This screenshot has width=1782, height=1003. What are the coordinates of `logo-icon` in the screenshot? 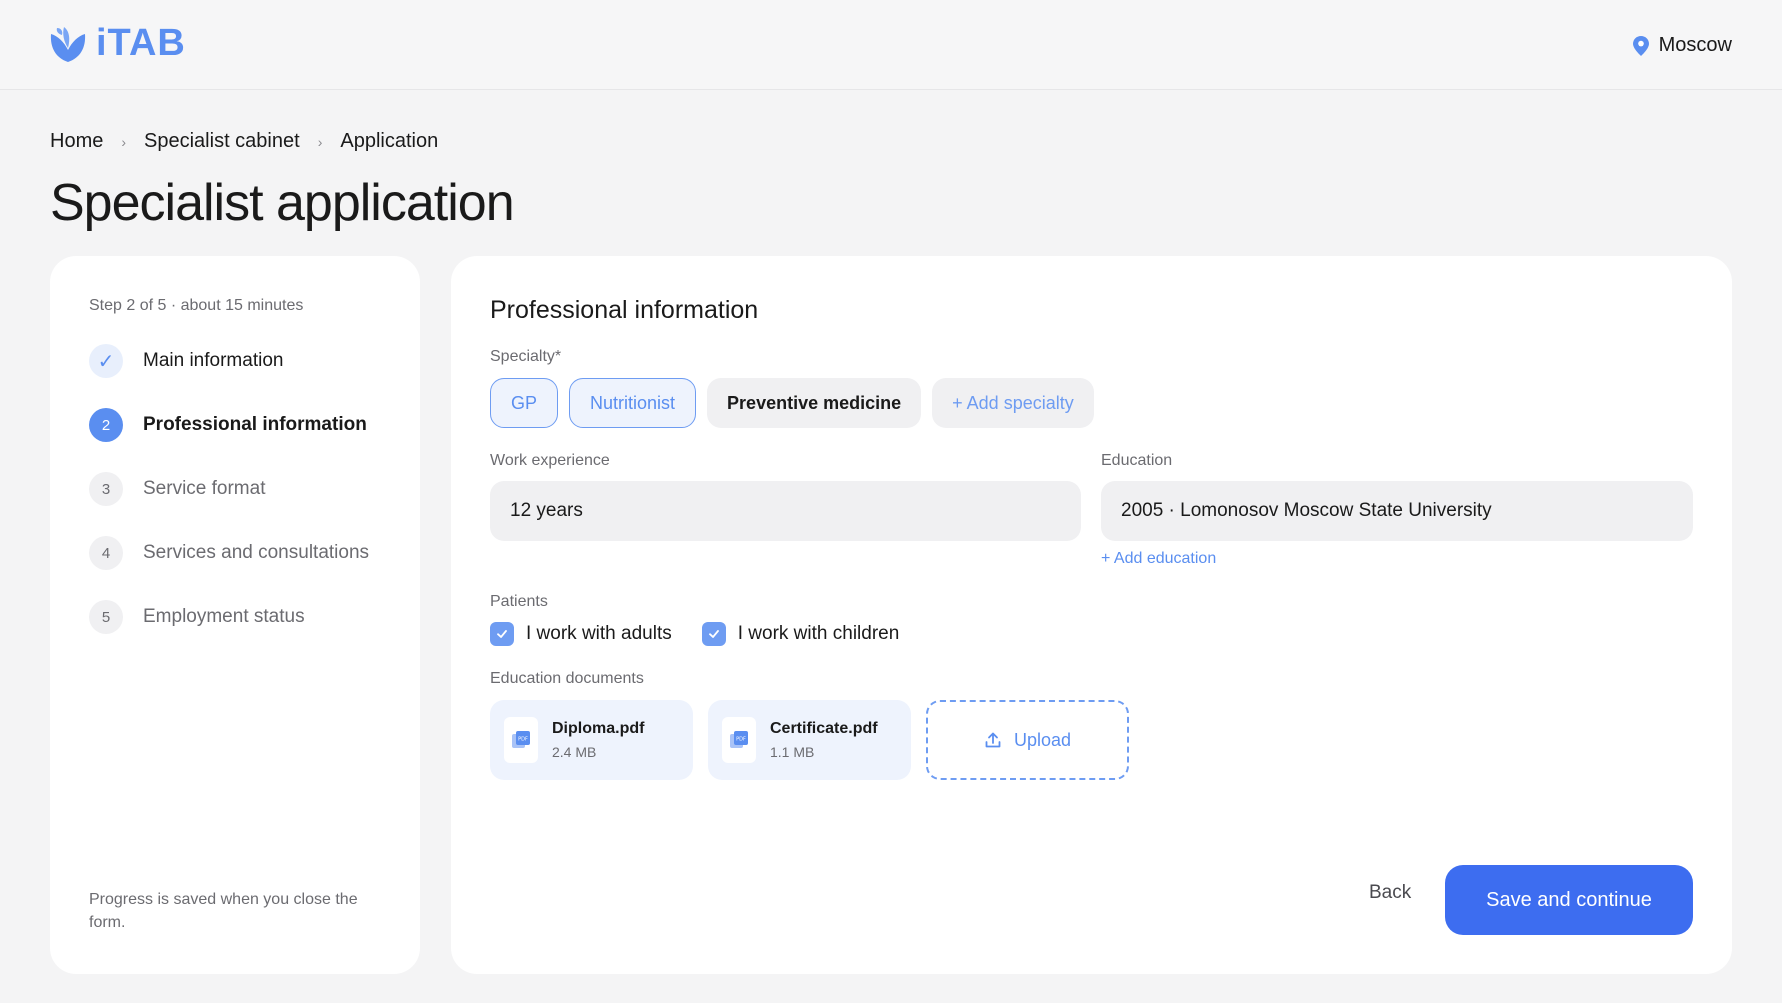 It's located at (68, 44).